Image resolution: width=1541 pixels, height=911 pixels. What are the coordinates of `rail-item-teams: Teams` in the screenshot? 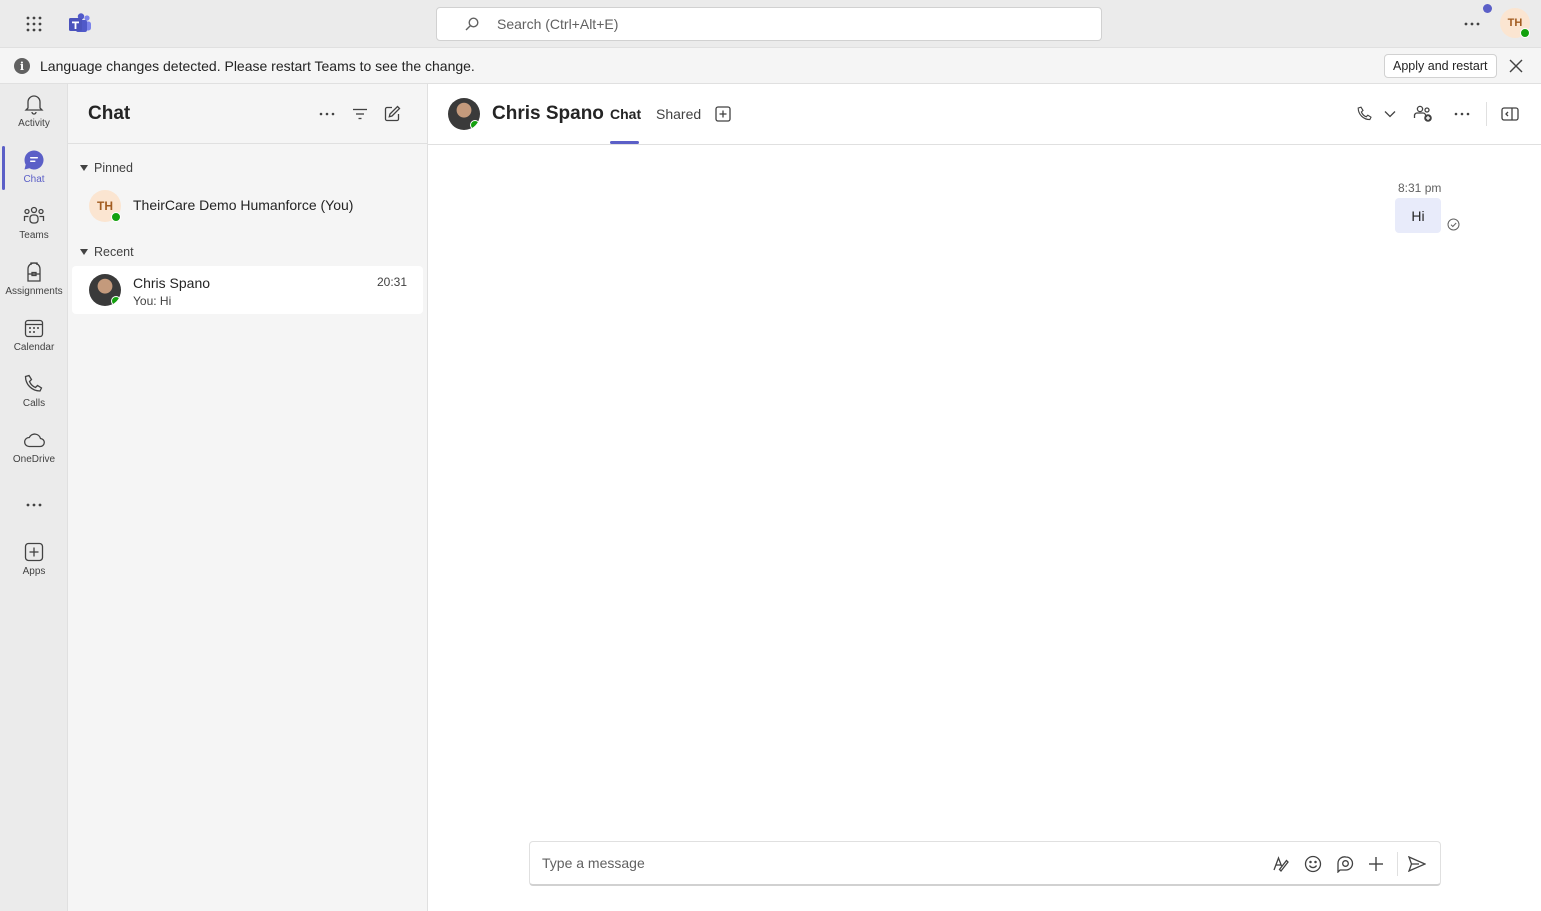 It's located at (34, 222).